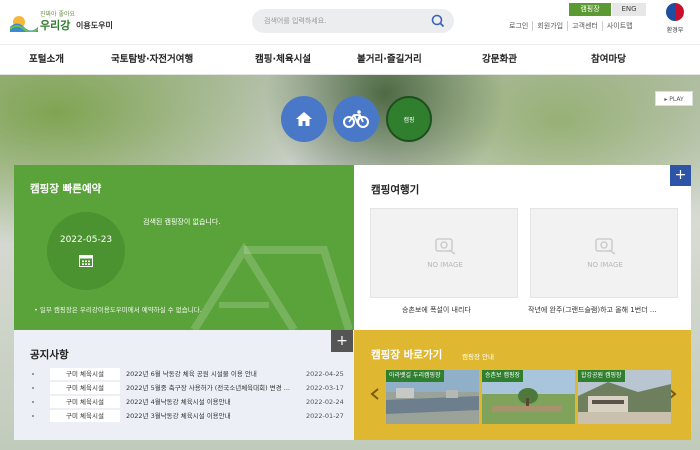  Describe the element at coordinates (215, 416) in the screenshot. I see `notice-row-title: 2022년 3월낙동강 체육시설 이용안내` at that location.